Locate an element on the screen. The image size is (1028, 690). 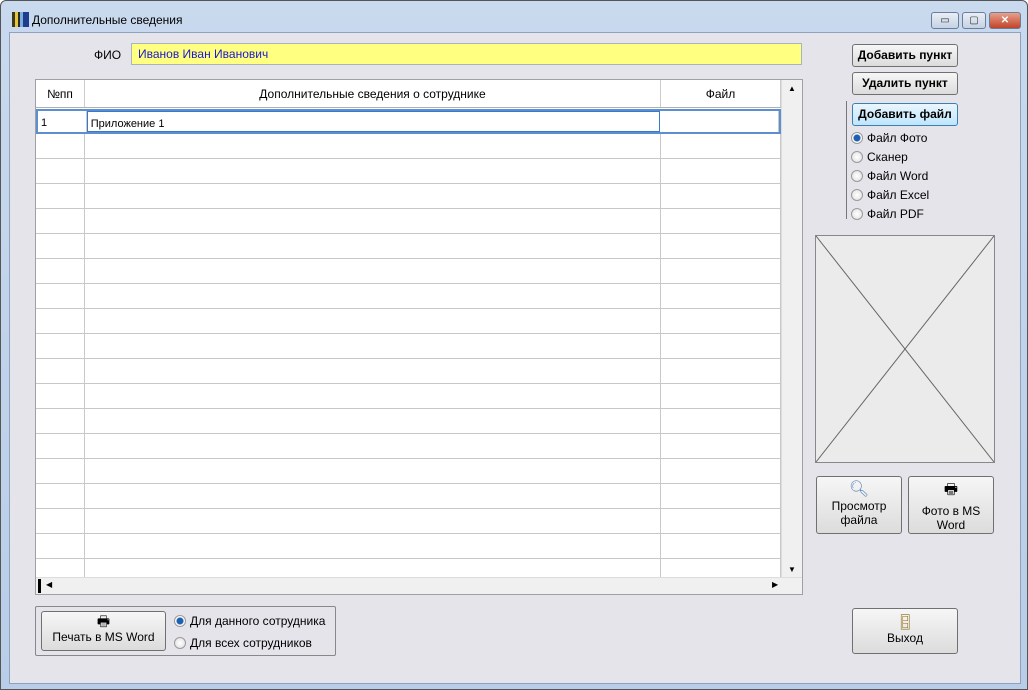
exit-button: 🚪︎ Выход is located at coordinates (905, 631).